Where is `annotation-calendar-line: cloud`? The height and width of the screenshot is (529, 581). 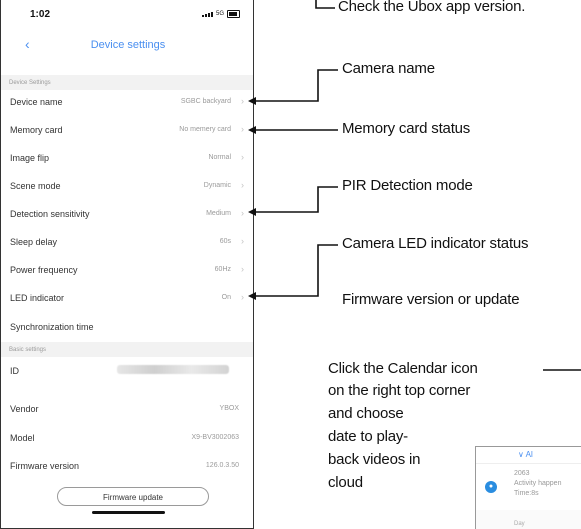
annotation-calendar-line: cloud is located at coordinates (345, 482).